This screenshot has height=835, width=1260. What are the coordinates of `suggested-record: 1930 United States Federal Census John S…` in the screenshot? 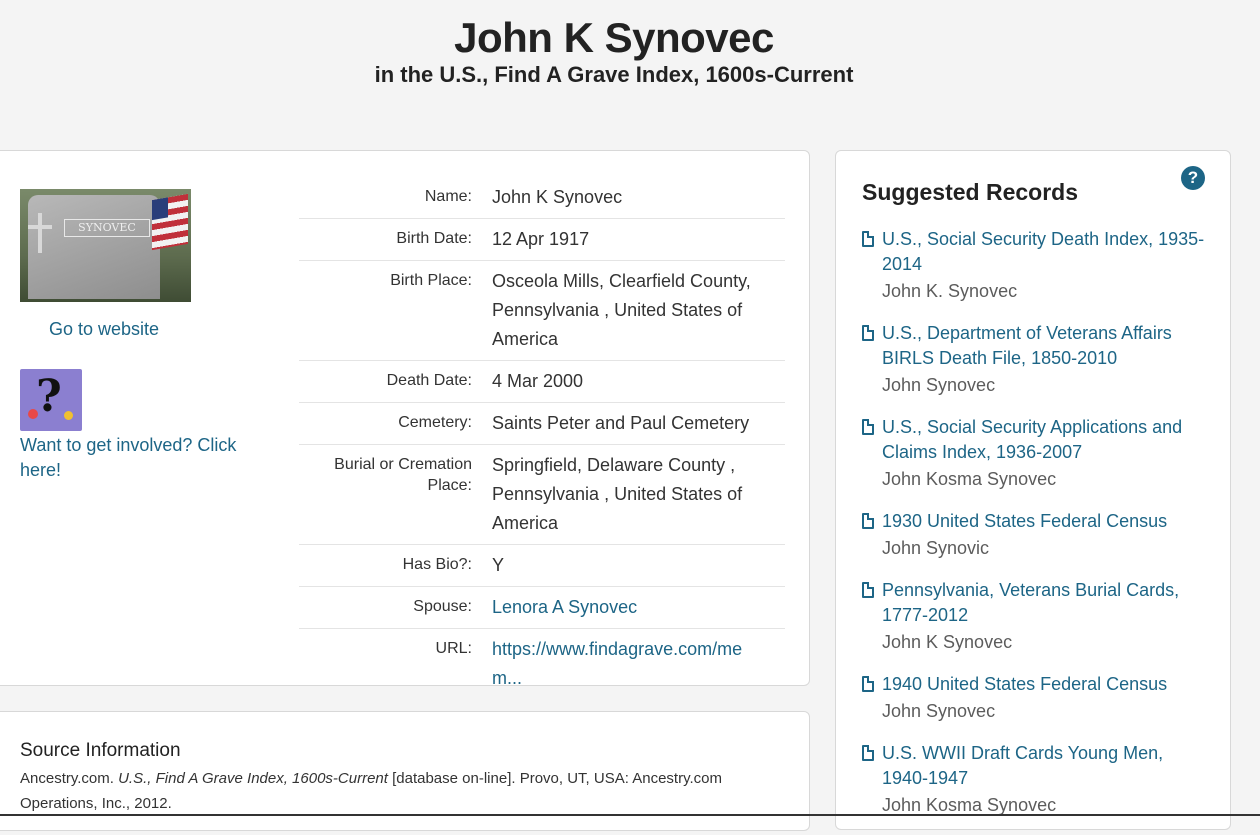 It's located at (1037, 535).